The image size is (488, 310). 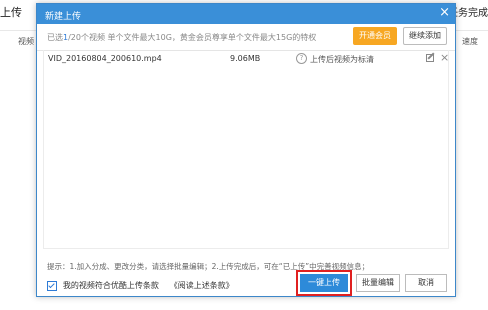 I want to click on upload-button-highlight: 一键上传, so click(x=324, y=283).